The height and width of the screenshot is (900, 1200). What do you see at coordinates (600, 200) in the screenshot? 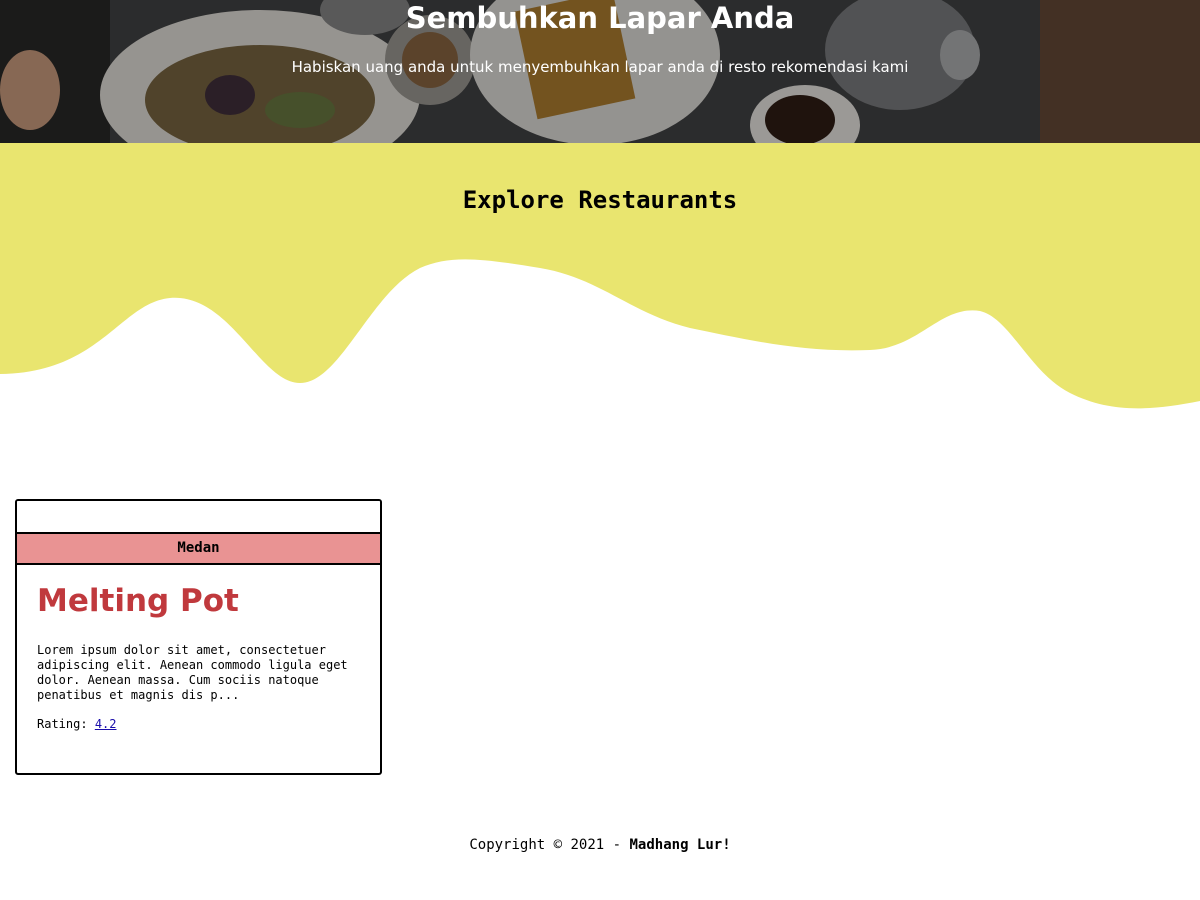
I see `explore-title: Explore Restaurants` at bounding box center [600, 200].